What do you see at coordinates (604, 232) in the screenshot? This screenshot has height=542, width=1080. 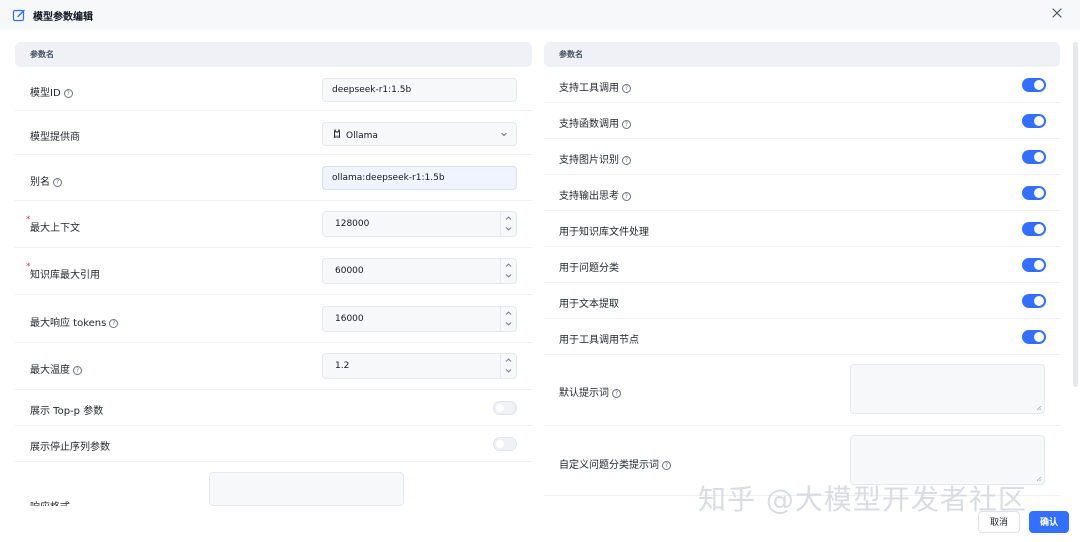 I see `toggle-label: 用于知识库文件处理` at bounding box center [604, 232].